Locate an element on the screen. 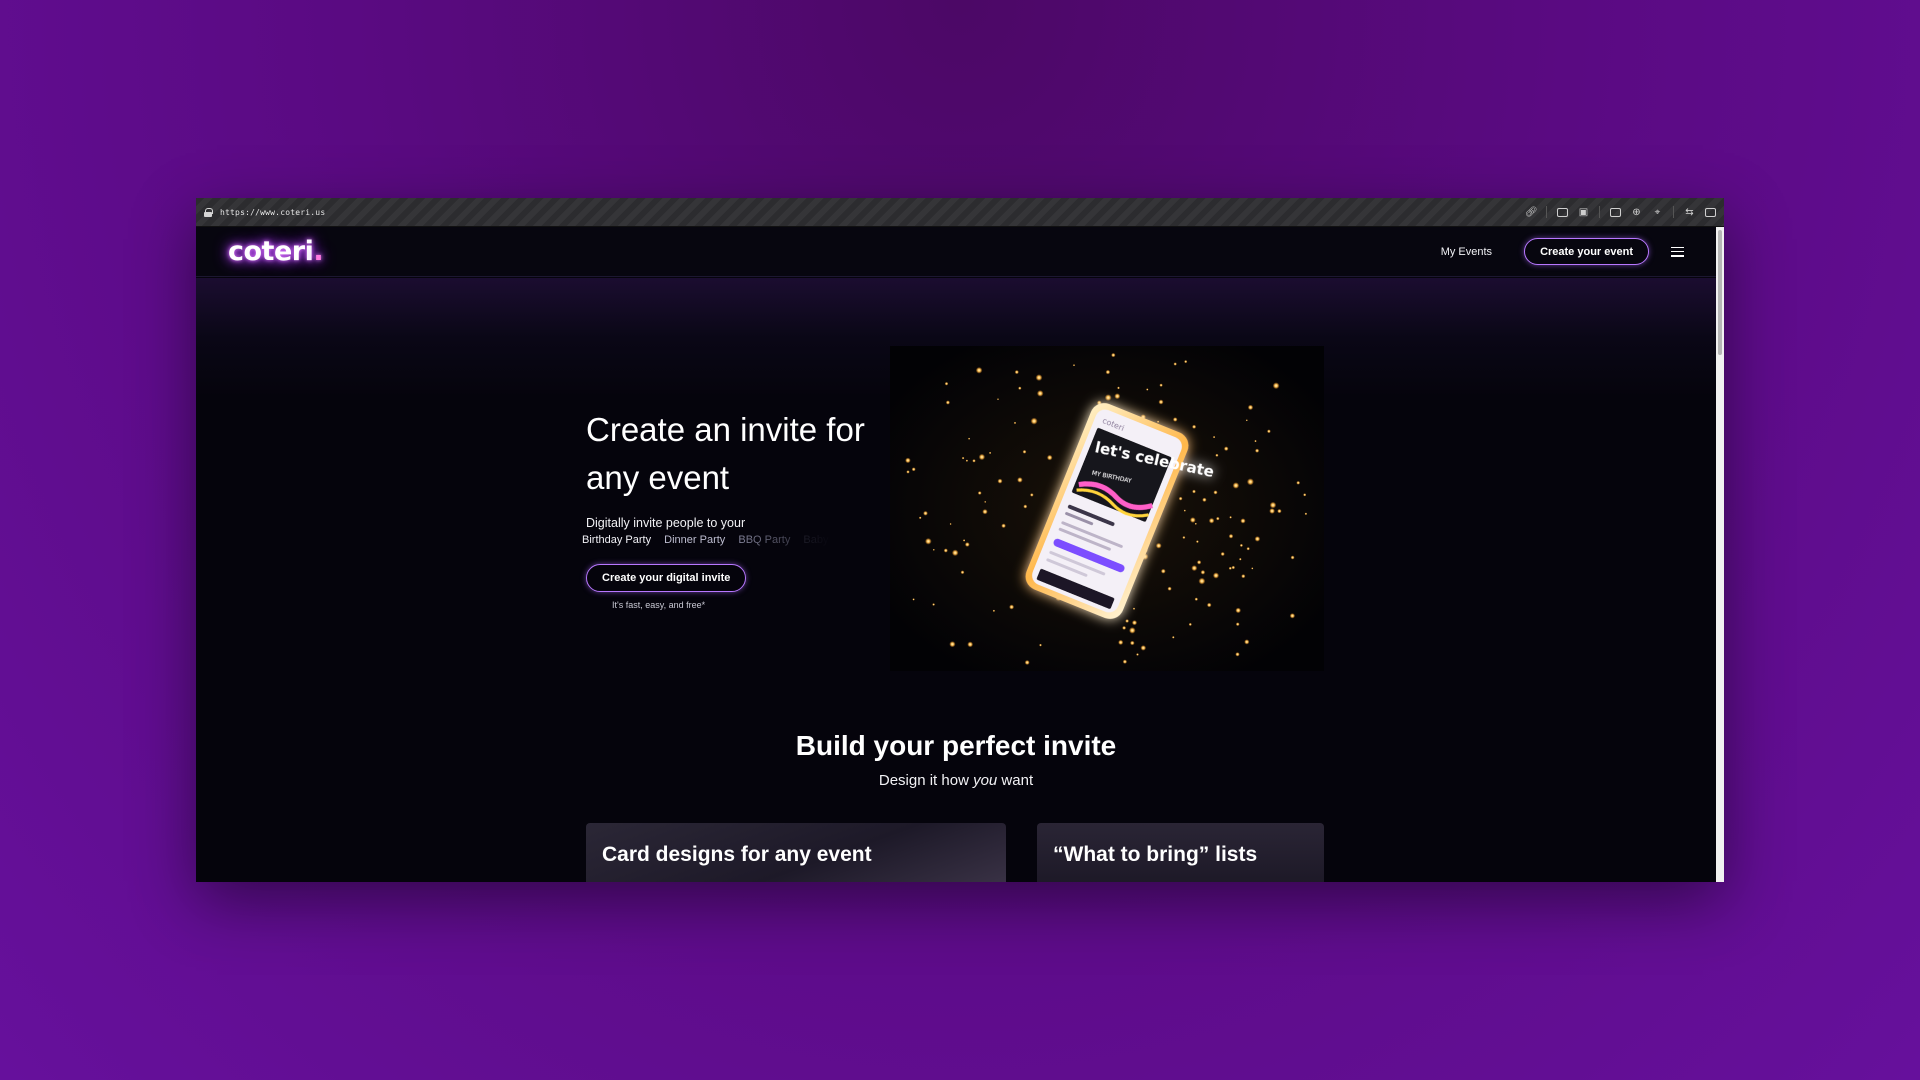  hero-subtitle: Digitally invite people to your is located at coordinates (666, 523).